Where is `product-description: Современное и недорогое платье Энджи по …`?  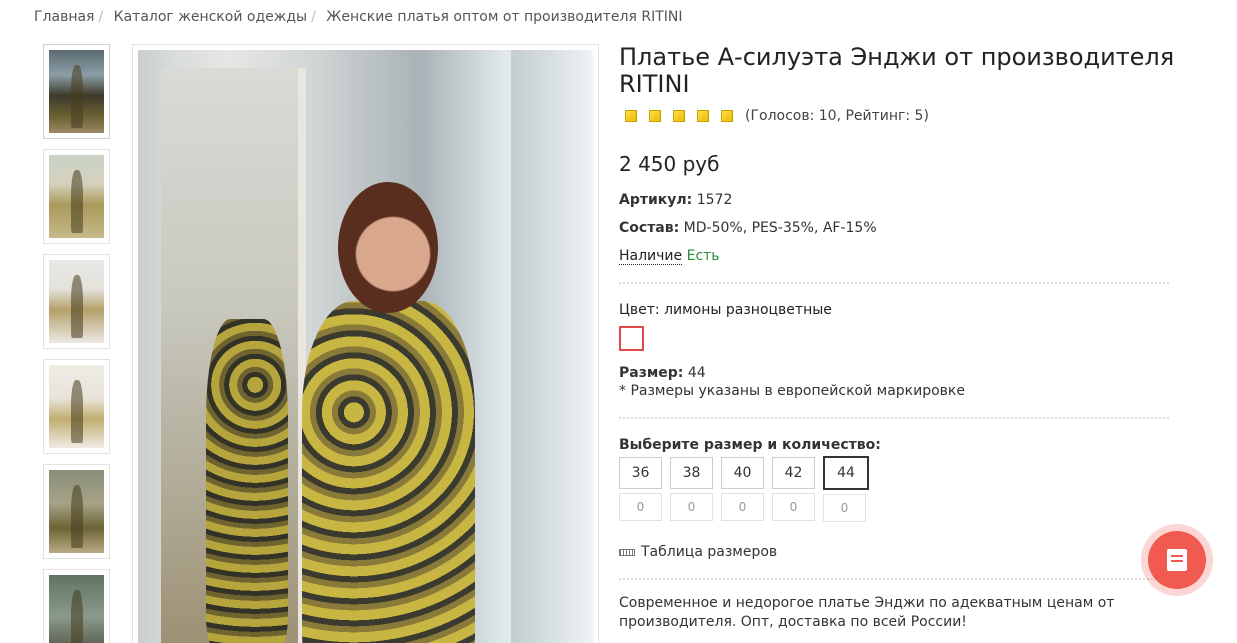 product-description: Современное и недорогое платье Энджи по … is located at coordinates (867, 612).